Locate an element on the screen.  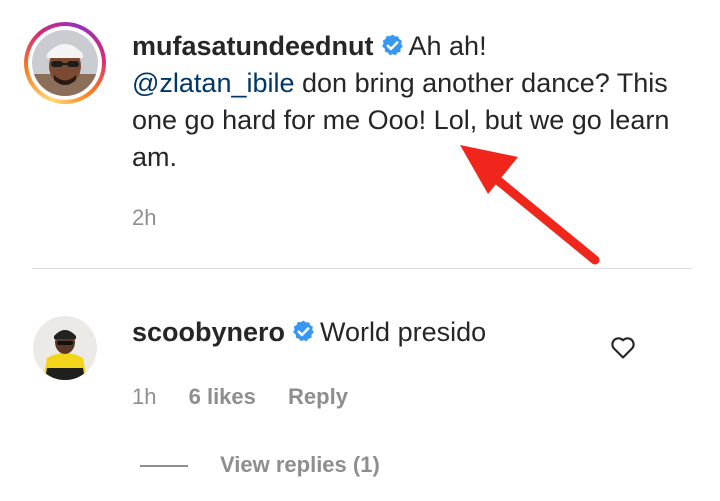
annotation-arrow-icon is located at coordinates (530, 205).